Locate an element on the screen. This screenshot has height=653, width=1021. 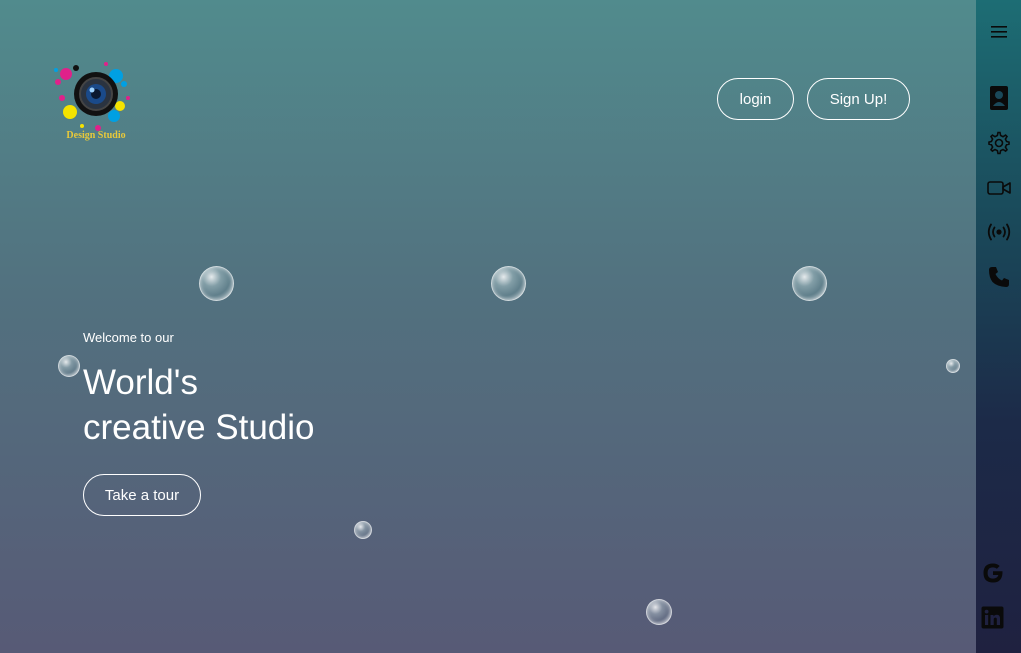
video-camera-icon is located at coordinates (998, 188).